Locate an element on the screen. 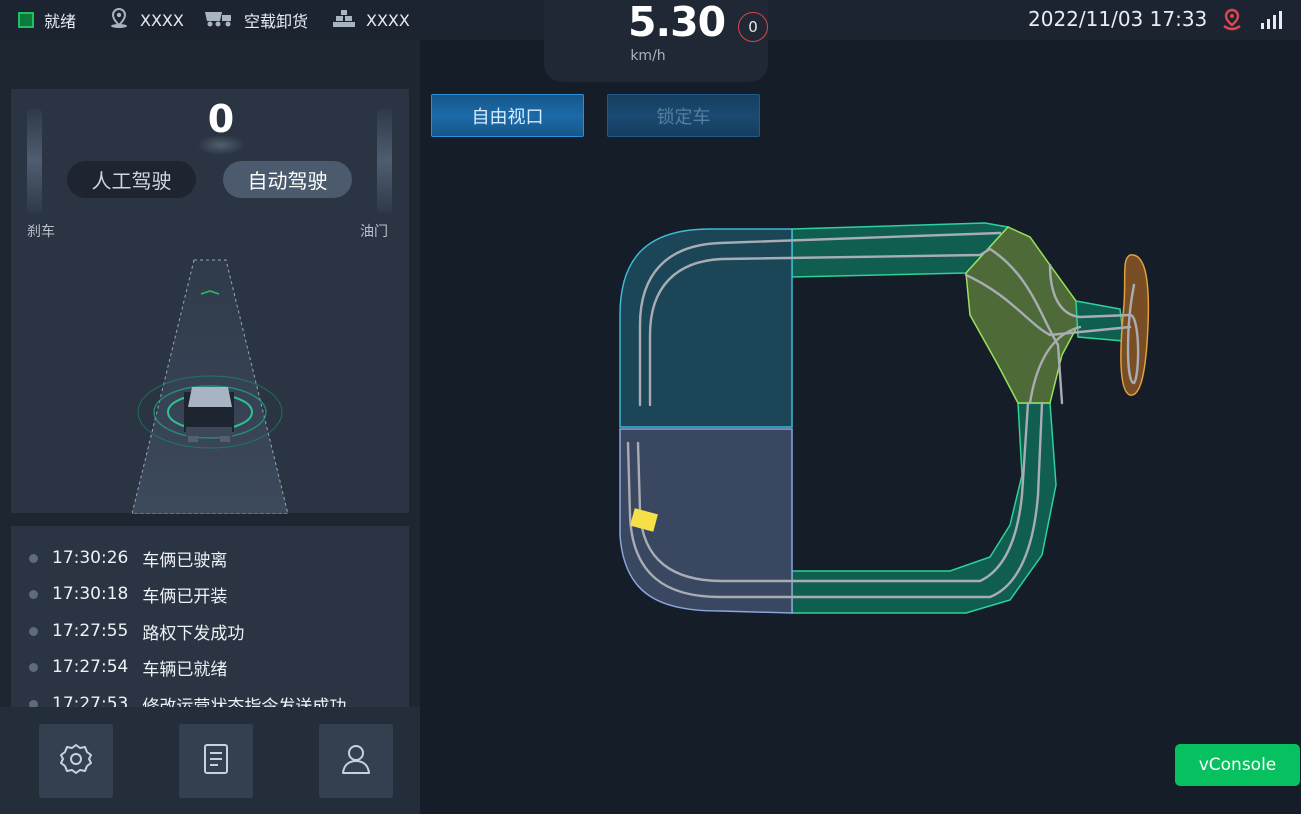 This screenshot has height=814, width=1301. log-item: 17:27:55 路权下发成功 is located at coordinates (136, 632).